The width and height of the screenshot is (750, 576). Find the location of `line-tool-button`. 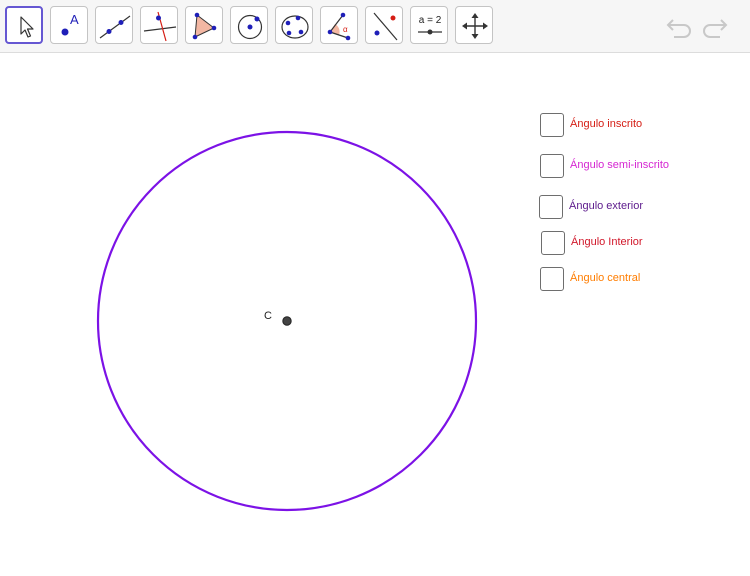

line-tool-button is located at coordinates (114, 25).